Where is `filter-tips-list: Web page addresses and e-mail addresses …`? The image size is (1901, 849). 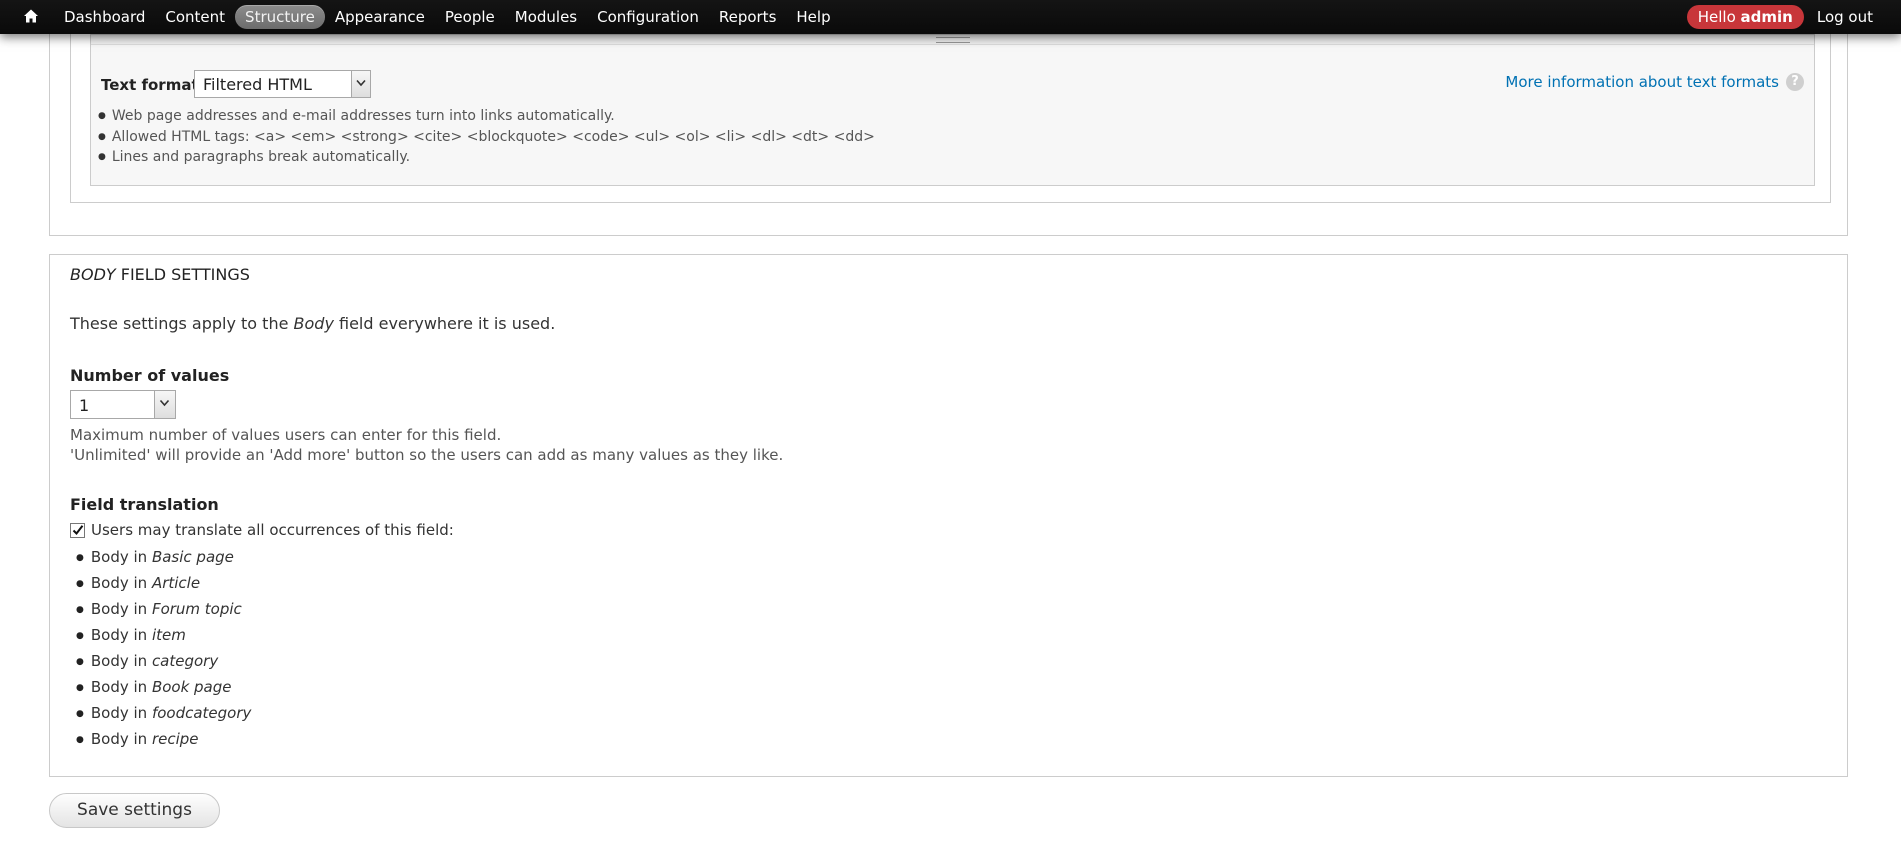 filter-tips-list: Web page addresses and e-mail addresses … is located at coordinates (486, 137).